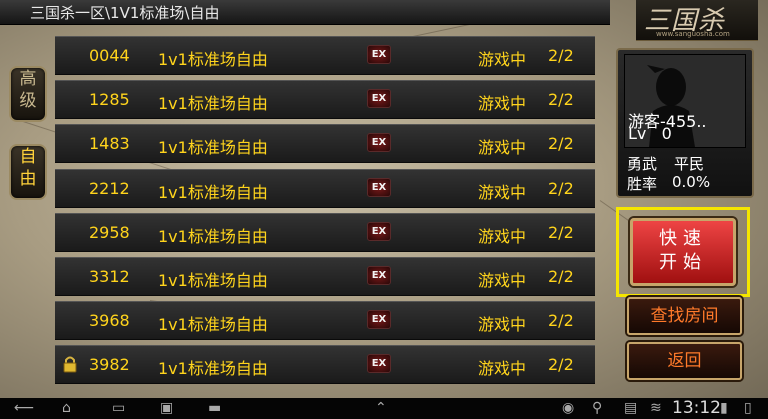 The image size is (768, 419). Describe the element at coordinates (109, 188) in the screenshot. I see `room-id: 2212` at that location.